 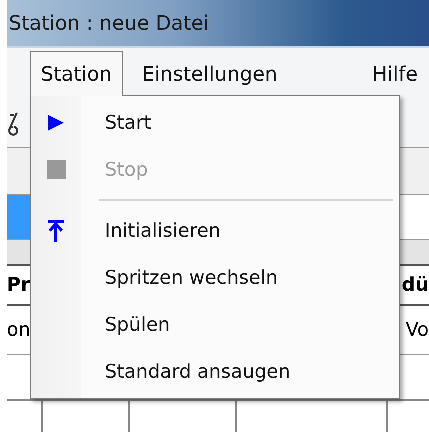 What do you see at coordinates (395, 74) in the screenshot?
I see `menu-item: Hilfe` at bounding box center [395, 74].